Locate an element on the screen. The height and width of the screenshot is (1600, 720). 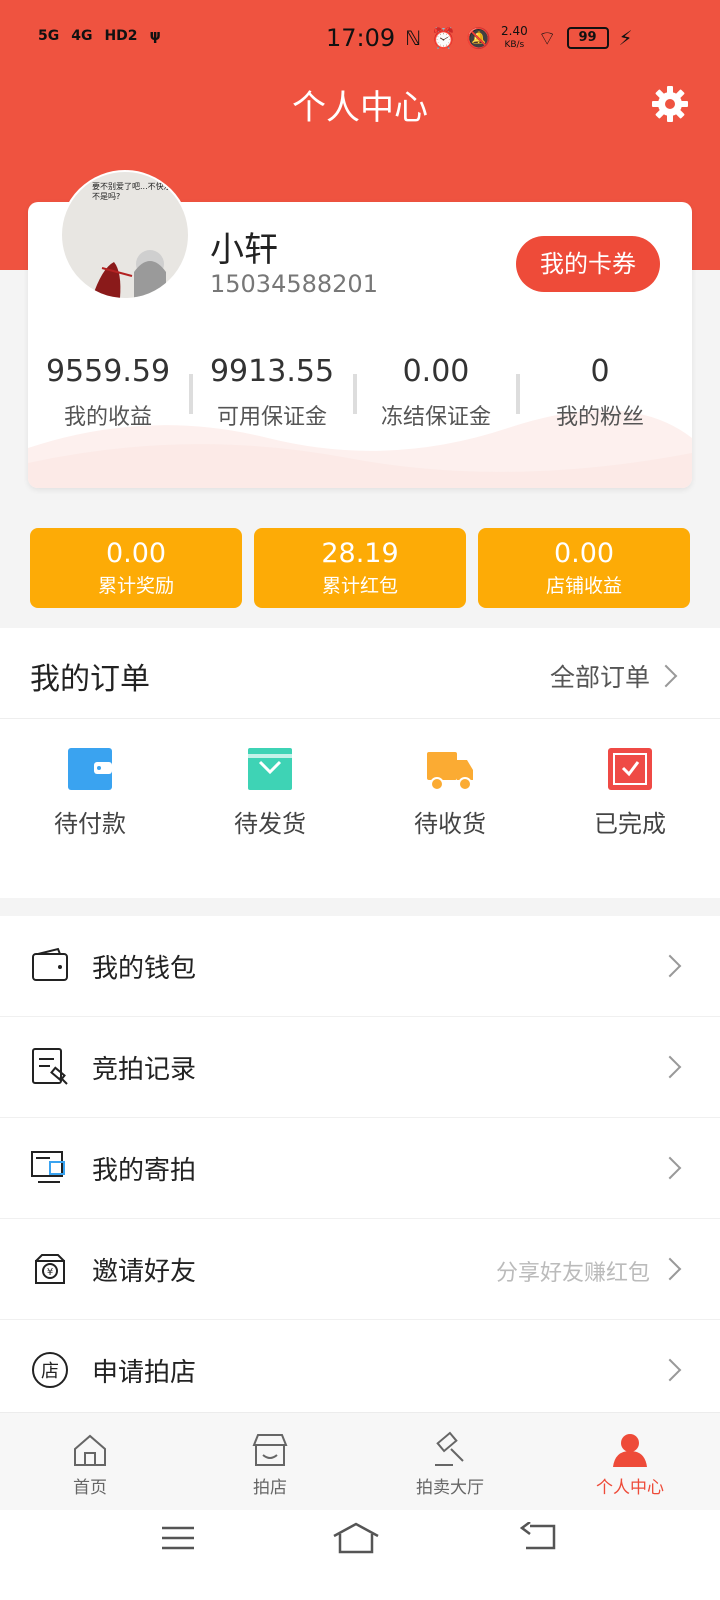
network-speed: 2.40 KB/s is located at coordinates (514, 37).